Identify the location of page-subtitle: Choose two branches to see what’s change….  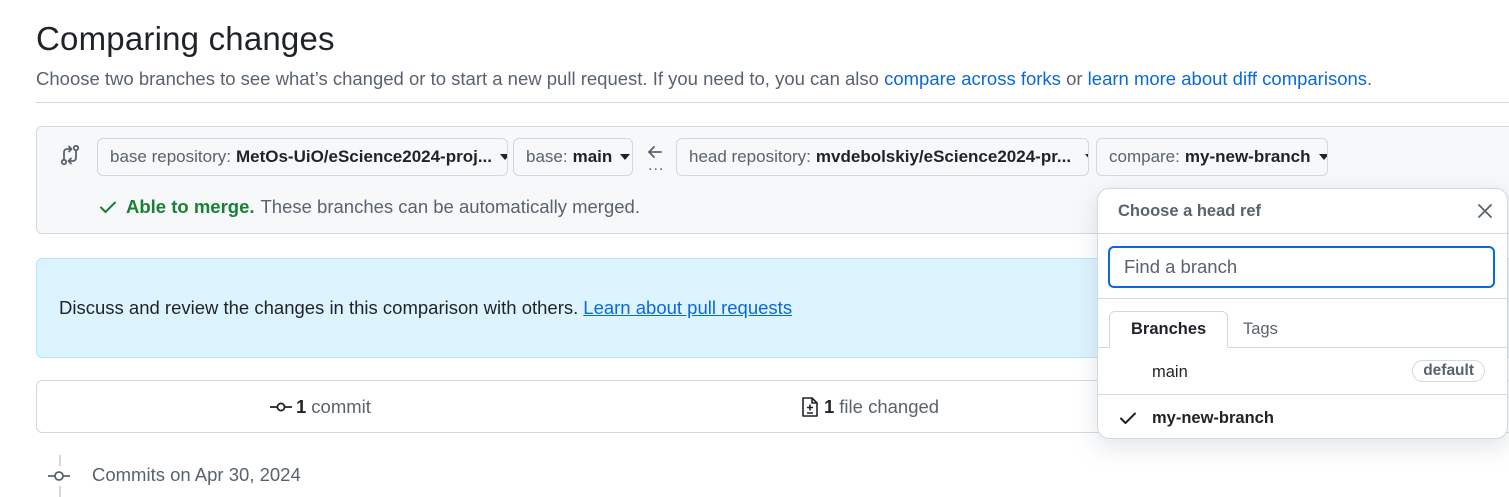
(704, 79).